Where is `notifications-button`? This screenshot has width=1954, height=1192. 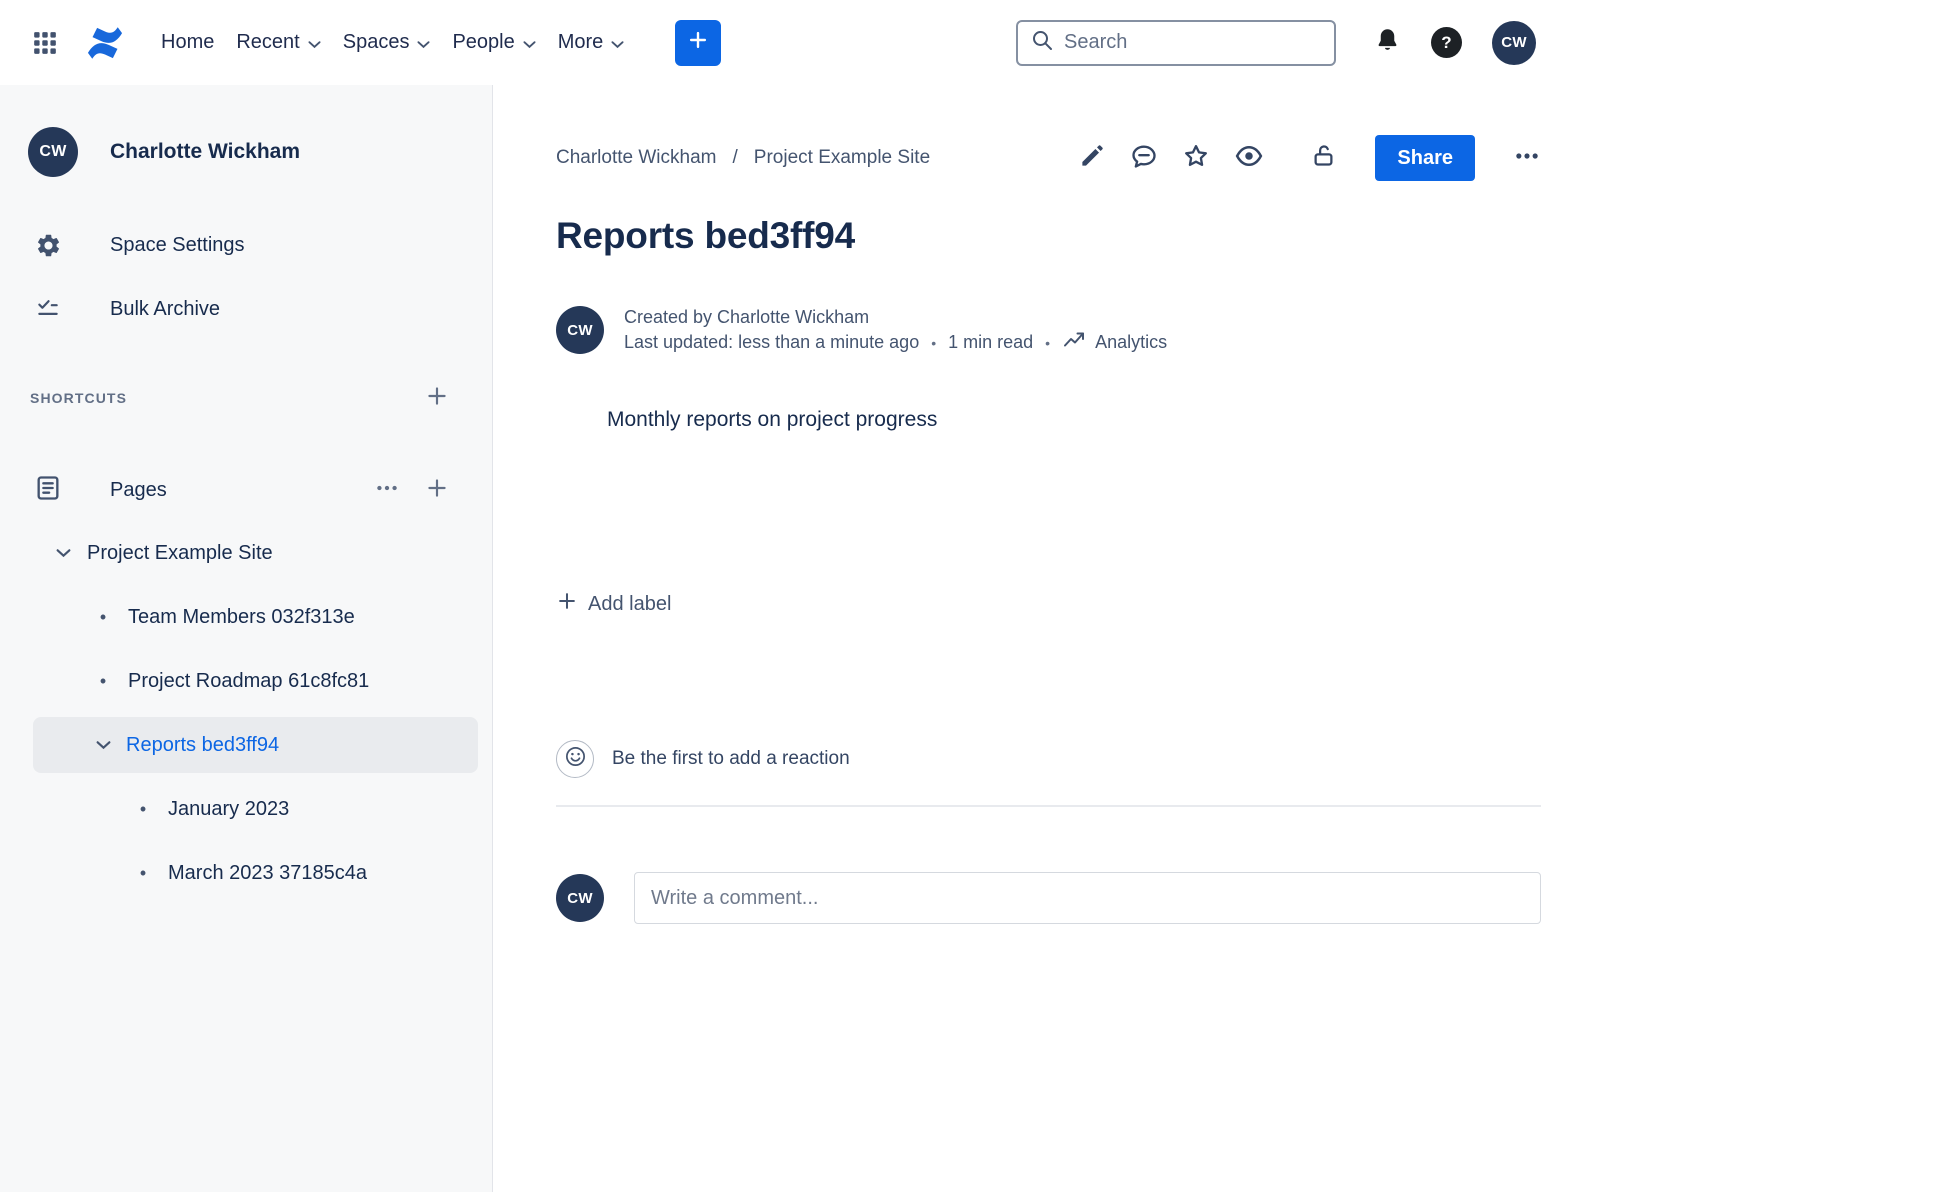
notifications-button is located at coordinates (1387, 43).